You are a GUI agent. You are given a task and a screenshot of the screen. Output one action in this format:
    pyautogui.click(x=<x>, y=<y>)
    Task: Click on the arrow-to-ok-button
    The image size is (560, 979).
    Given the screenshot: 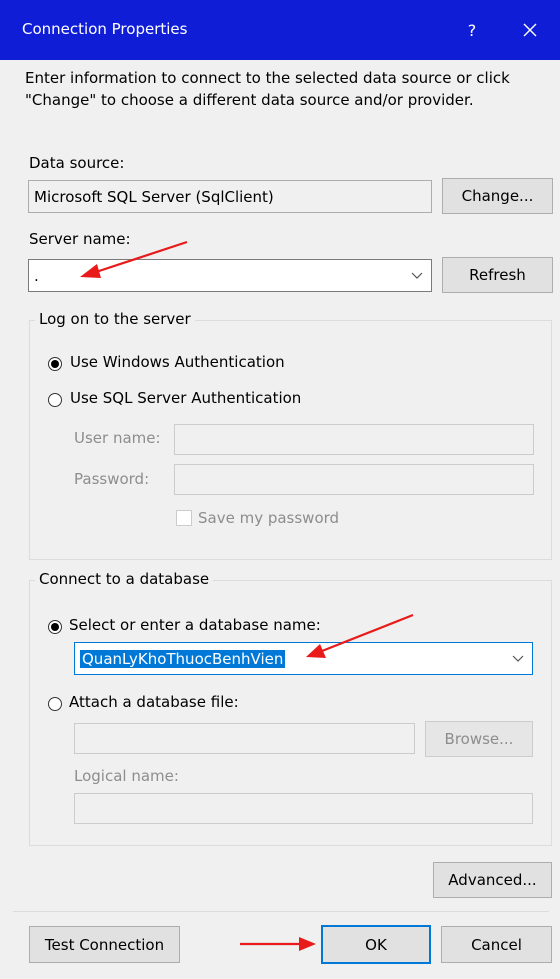 What is the action you would take?
    pyautogui.click(x=278, y=944)
    